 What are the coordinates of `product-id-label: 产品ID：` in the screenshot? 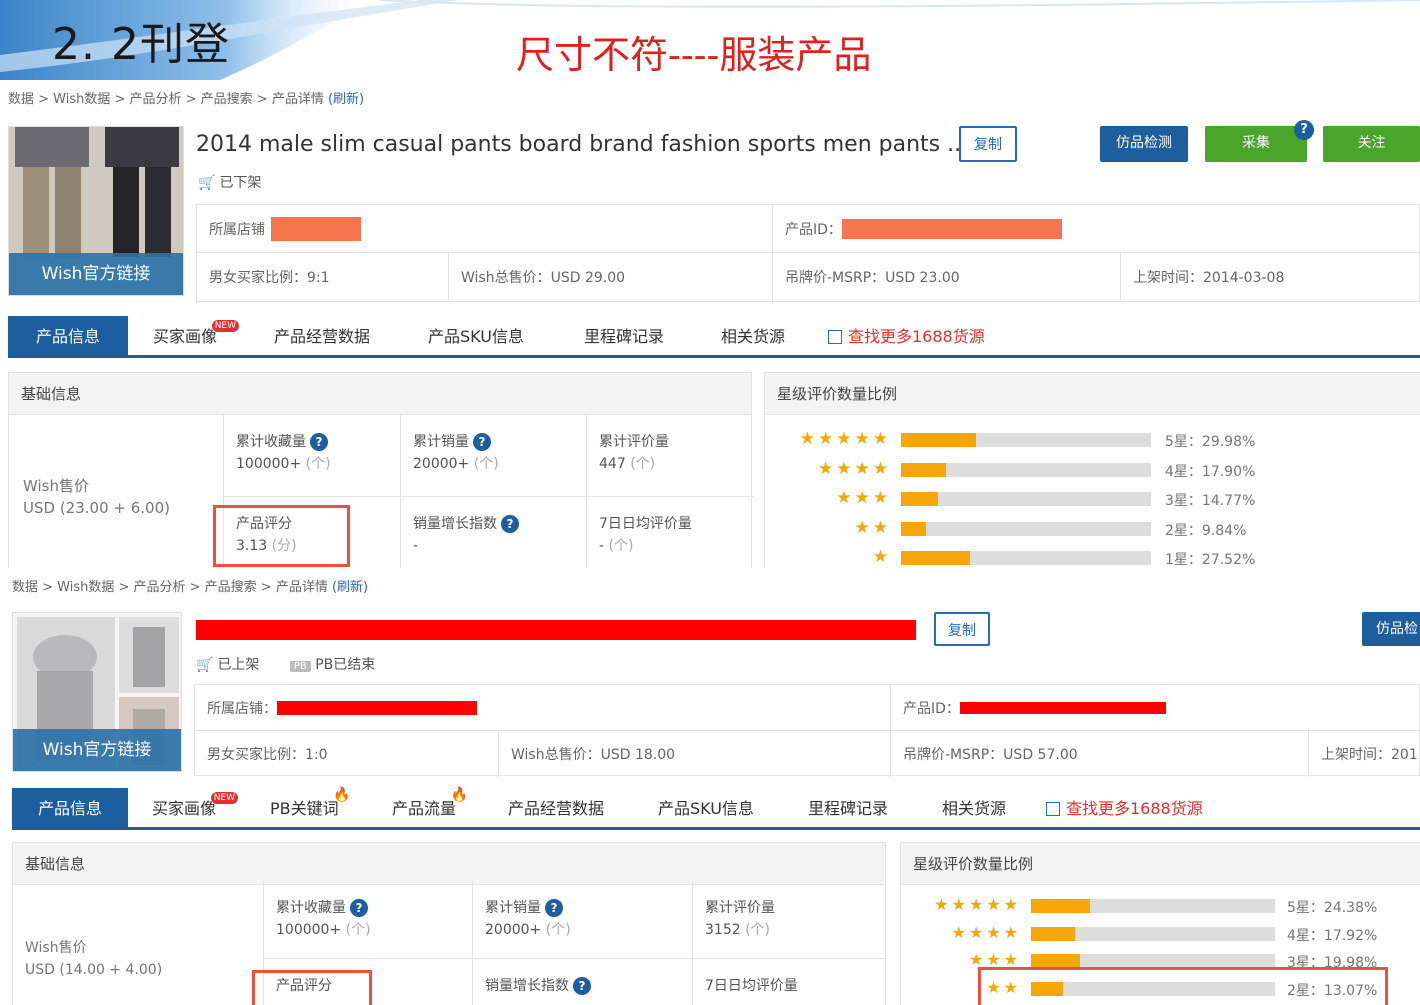 It's located at (813, 229).